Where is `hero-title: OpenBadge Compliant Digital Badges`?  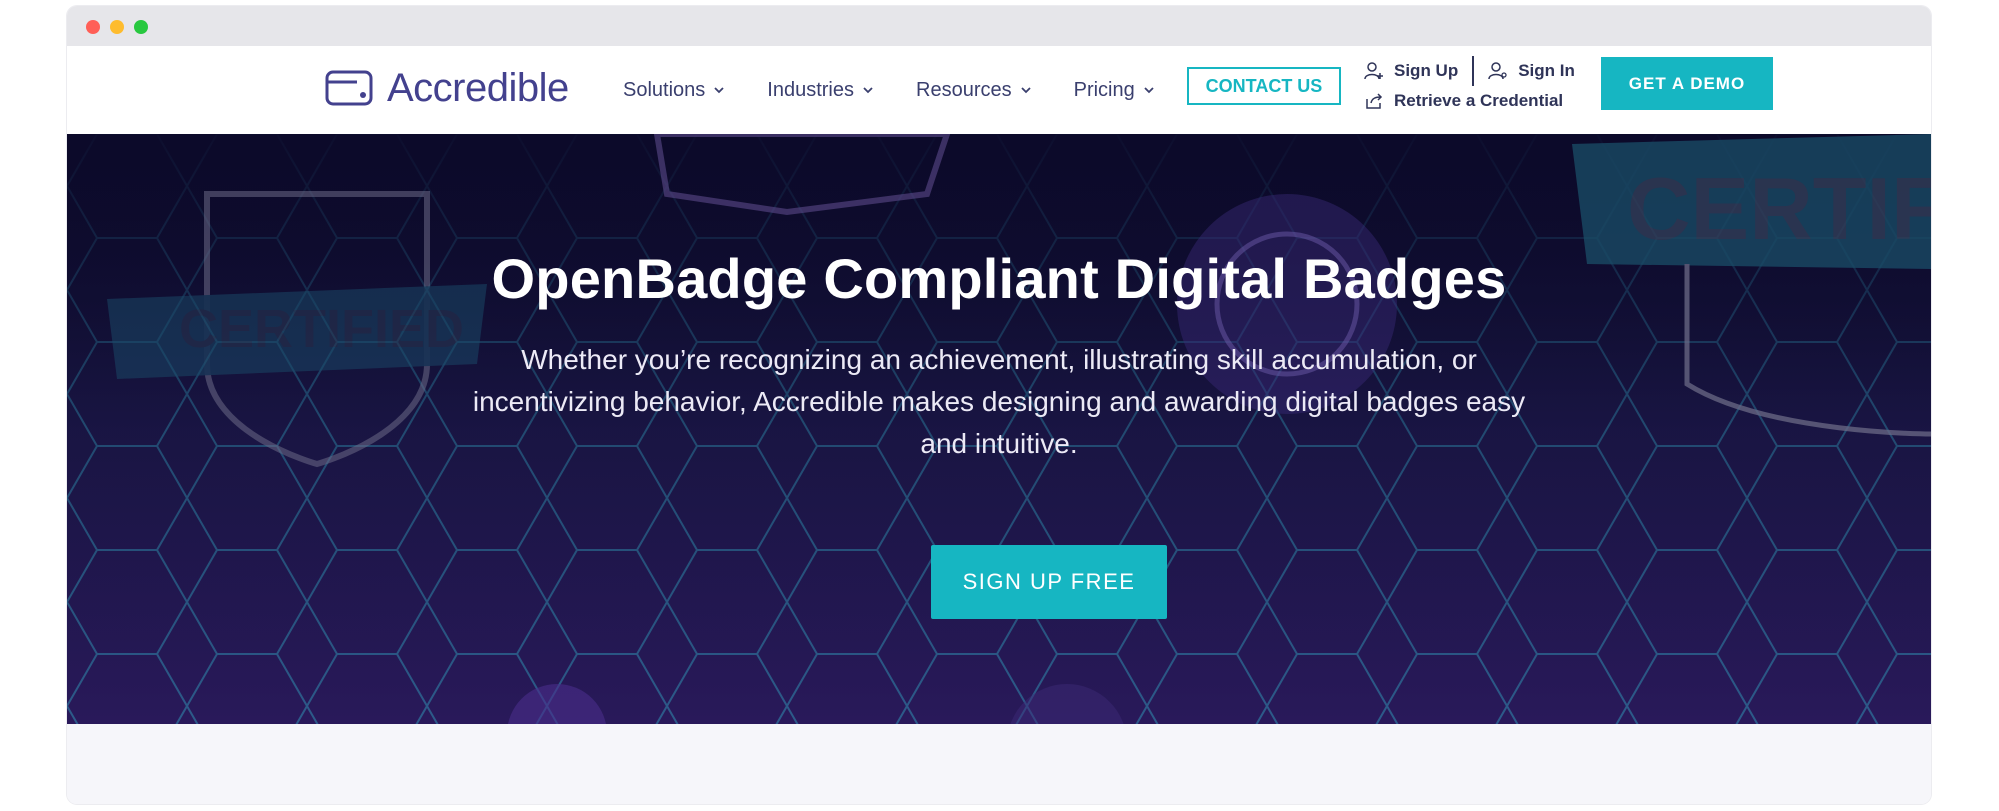
hero-title: OpenBadge Compliant Digital Badges is located at coordinates (999, 278).